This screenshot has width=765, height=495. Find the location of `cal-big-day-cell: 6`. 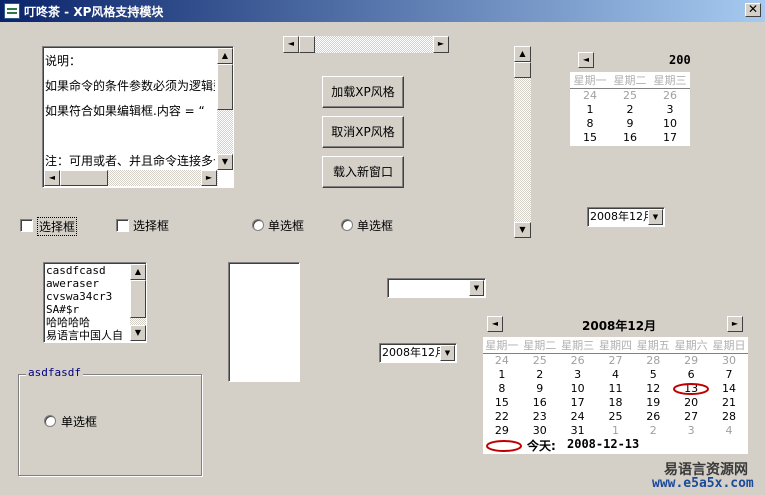

cal-big-day-cell: 6 is located at coordinates (691, 375).